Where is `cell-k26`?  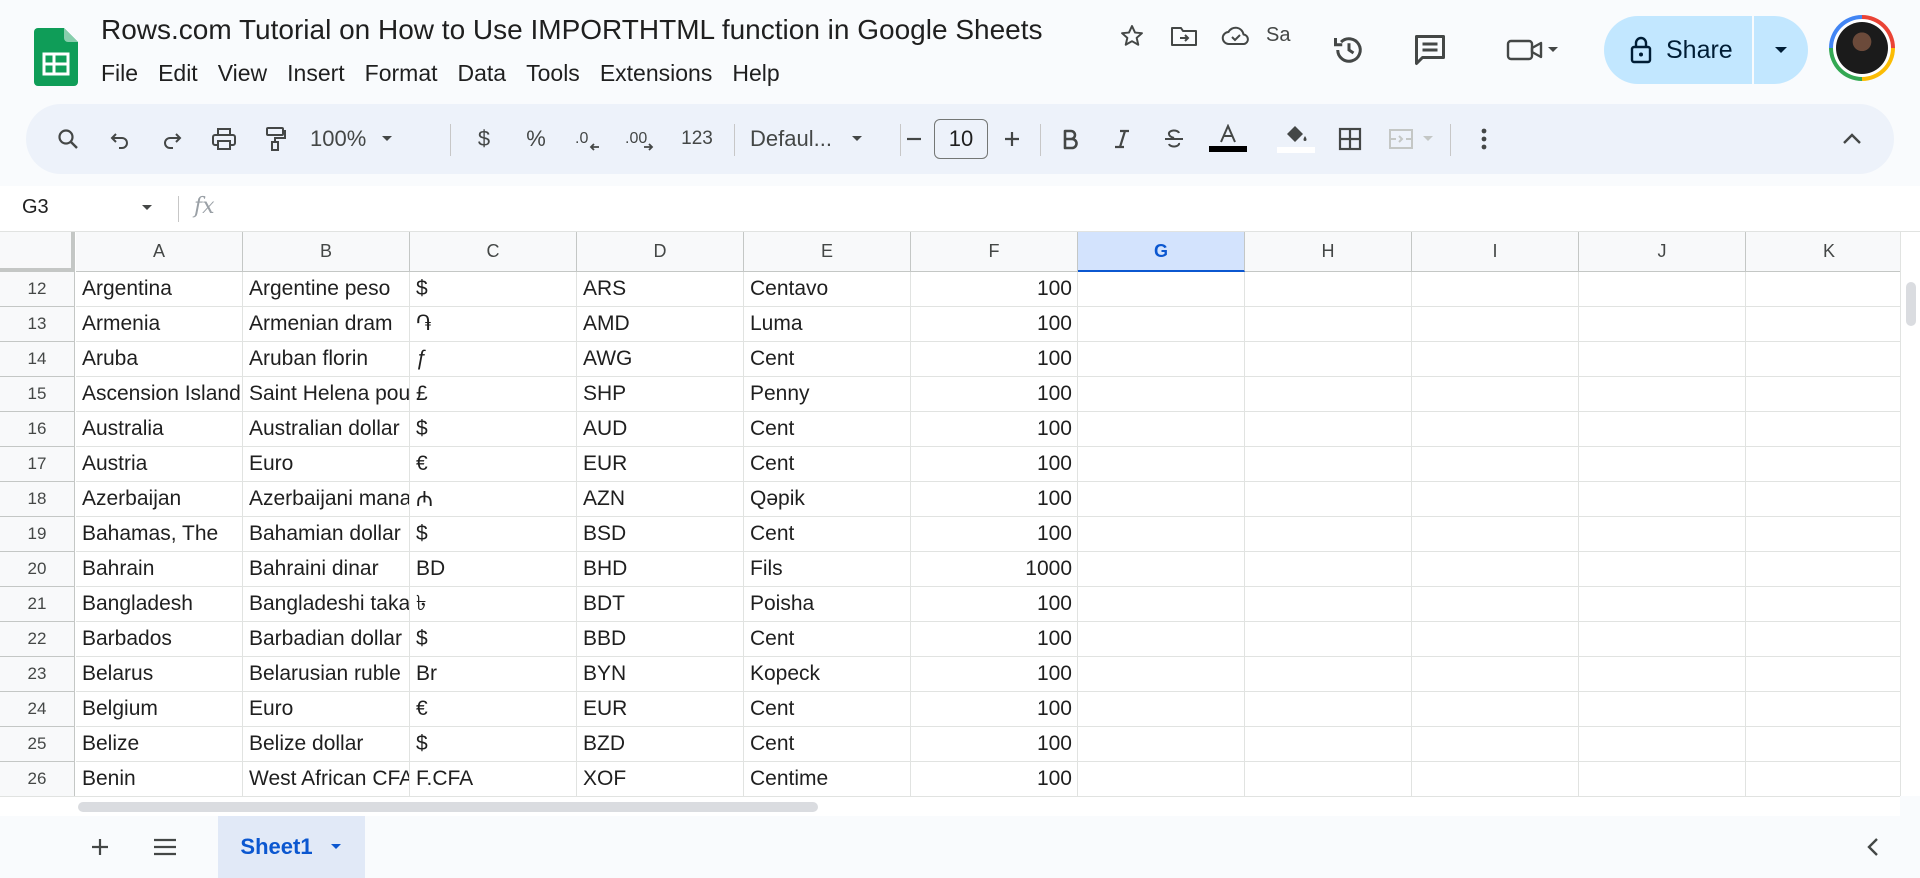
cell-k26 is located at coordinates (1823, 779).